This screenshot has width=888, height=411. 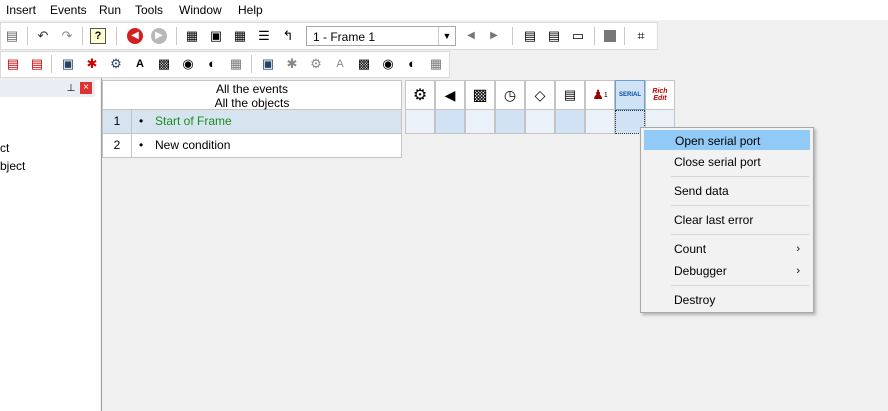 I want to click on event-editor-icon: ▦, so click(x=240, y=36).